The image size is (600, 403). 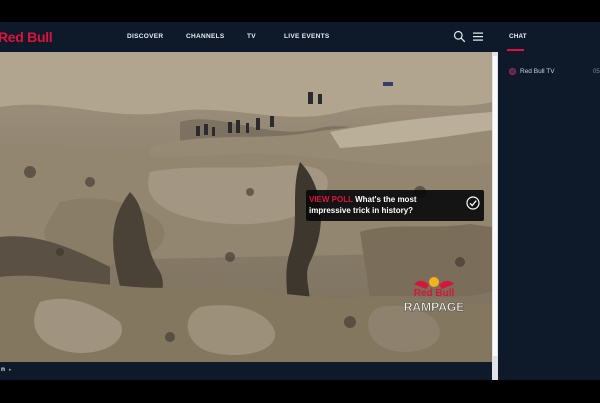 What do you see at coordinates (512, 71) in the screenshot?
I see `channel-avatar-icon` at bounding box center [512, 71].